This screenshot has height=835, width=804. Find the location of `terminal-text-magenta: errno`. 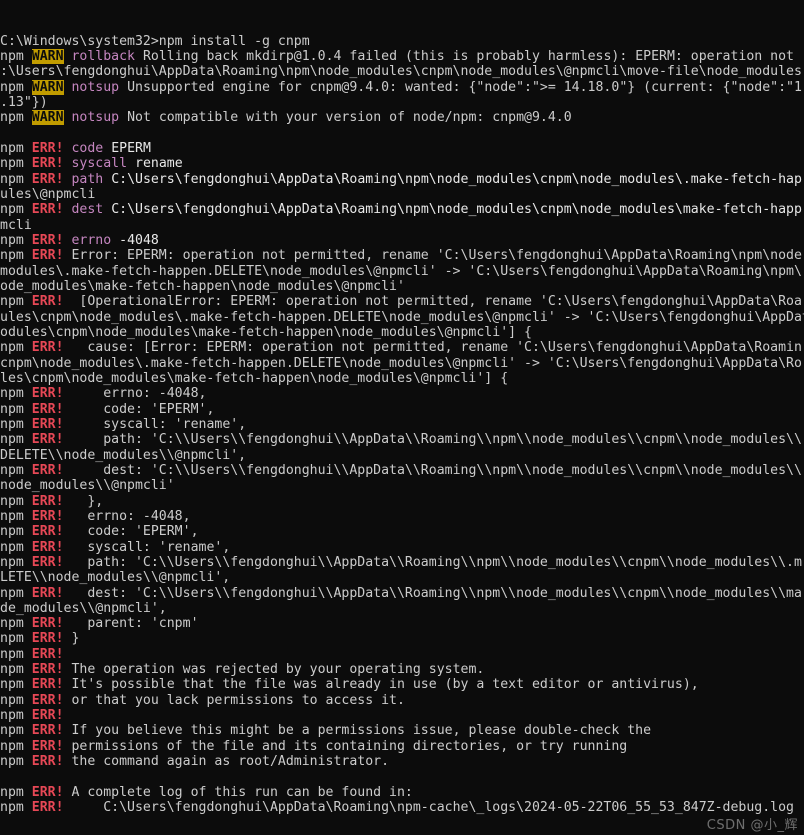

terminal-text-magenta: errno is located at coordinates (91, 240).